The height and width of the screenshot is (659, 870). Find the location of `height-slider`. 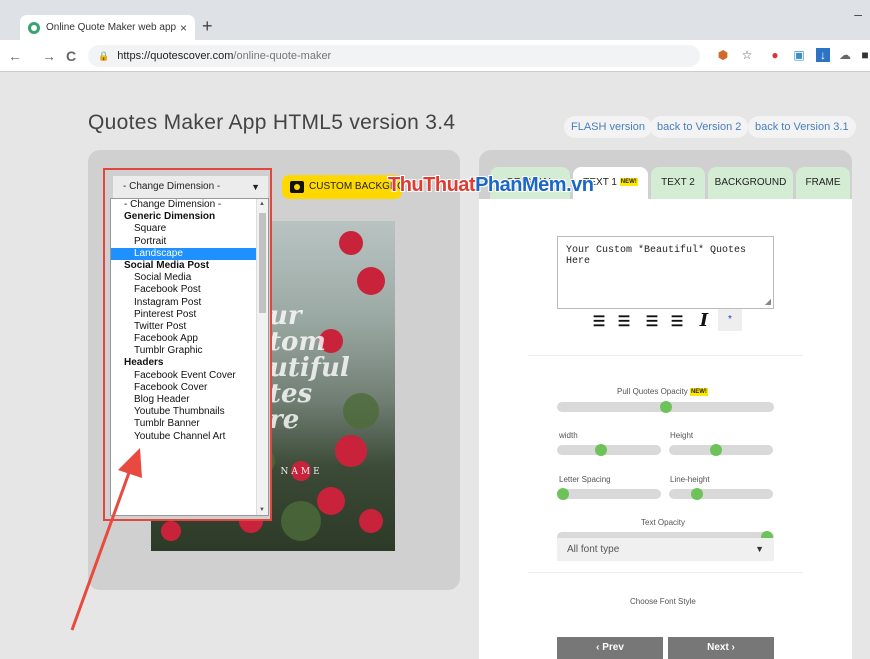

height-slider is located at coordinates (721, 450).